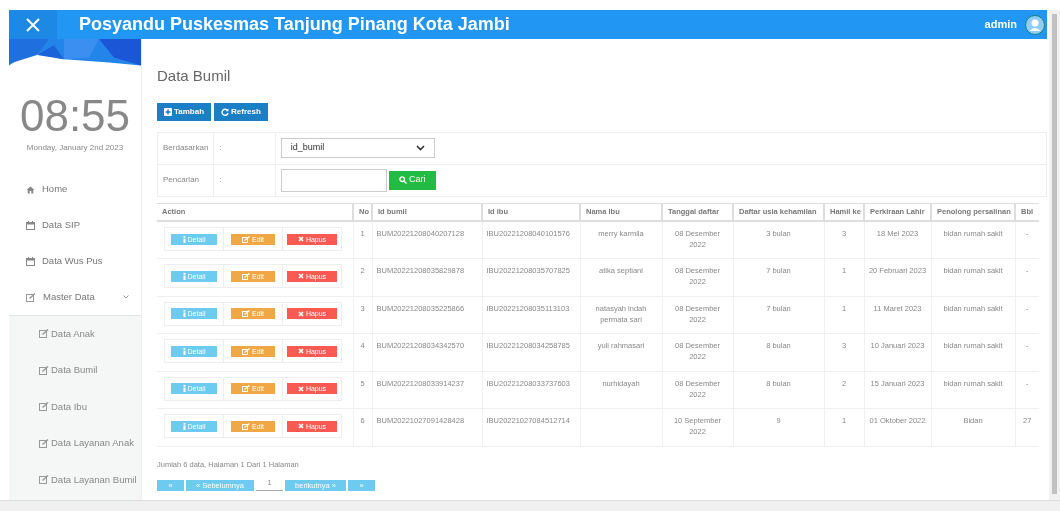 This screenshot has width=1060, height=511. I want to click on search-button: Cari, so click(412, 180).